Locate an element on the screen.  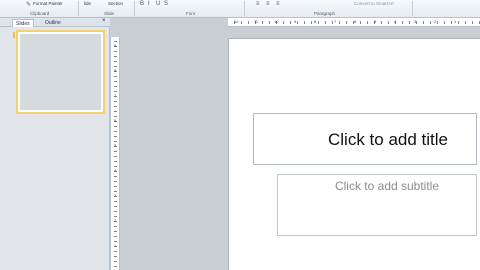
ruler-number: 11 is located at coordinates (256, 21).